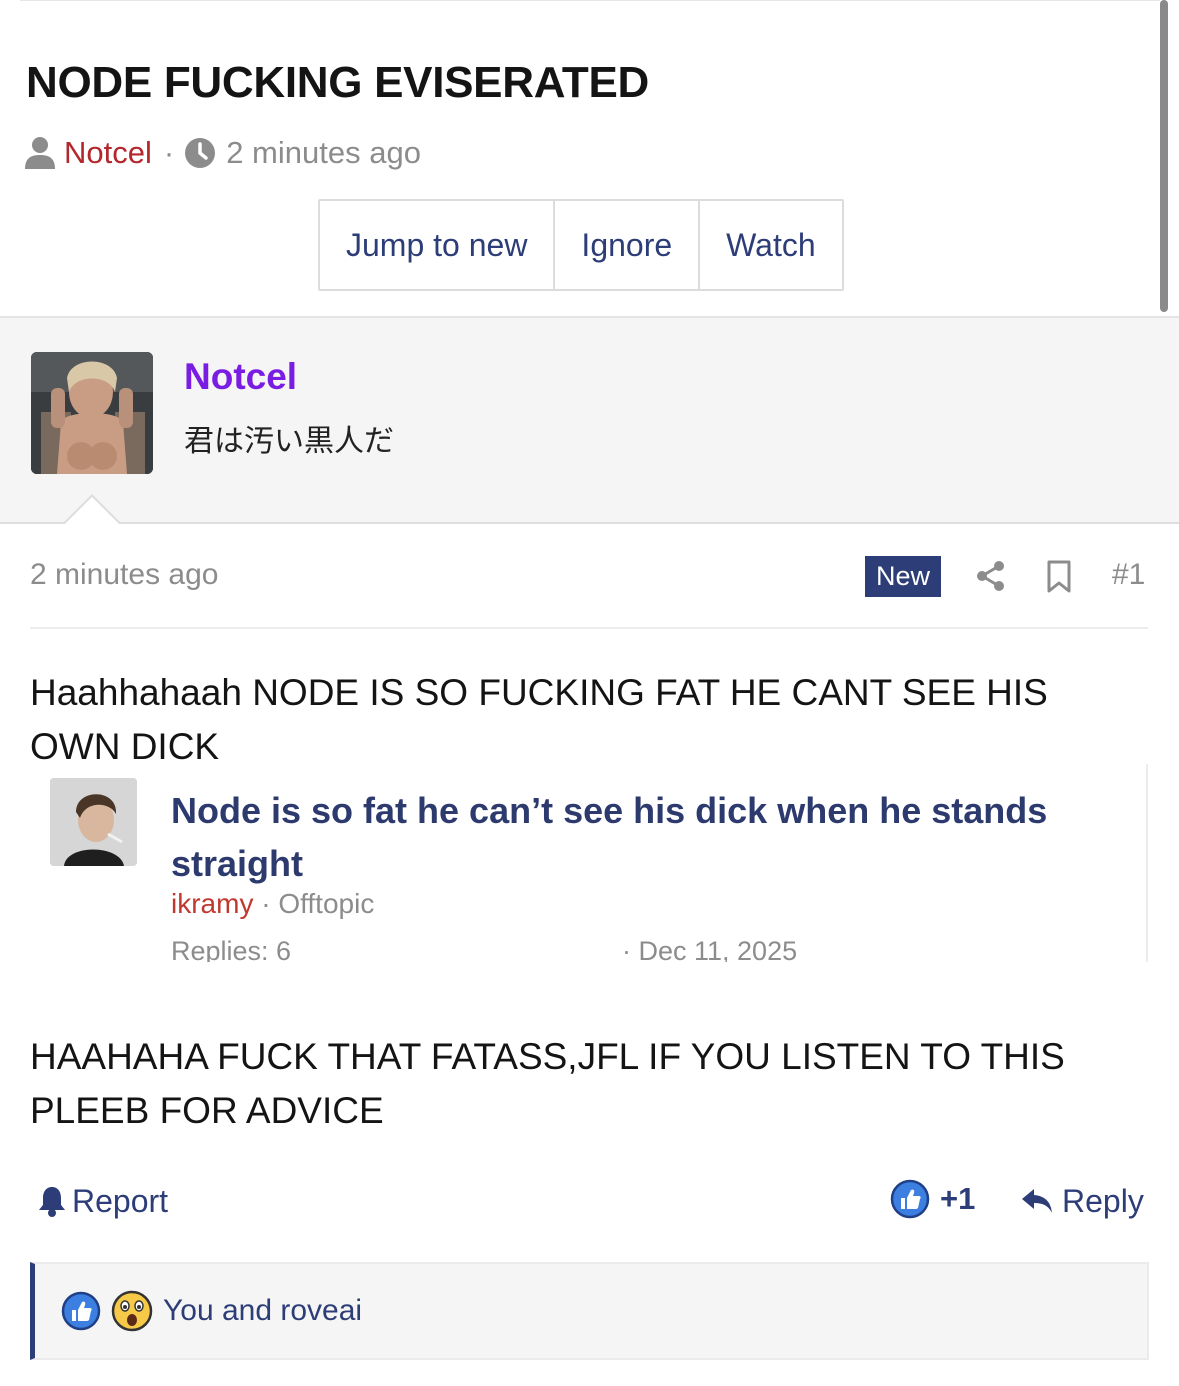 This screenshot has height=1386, width=1179. Describe the element at coordinates (92, 413) in the screenshot. I see `avatar` at that location.